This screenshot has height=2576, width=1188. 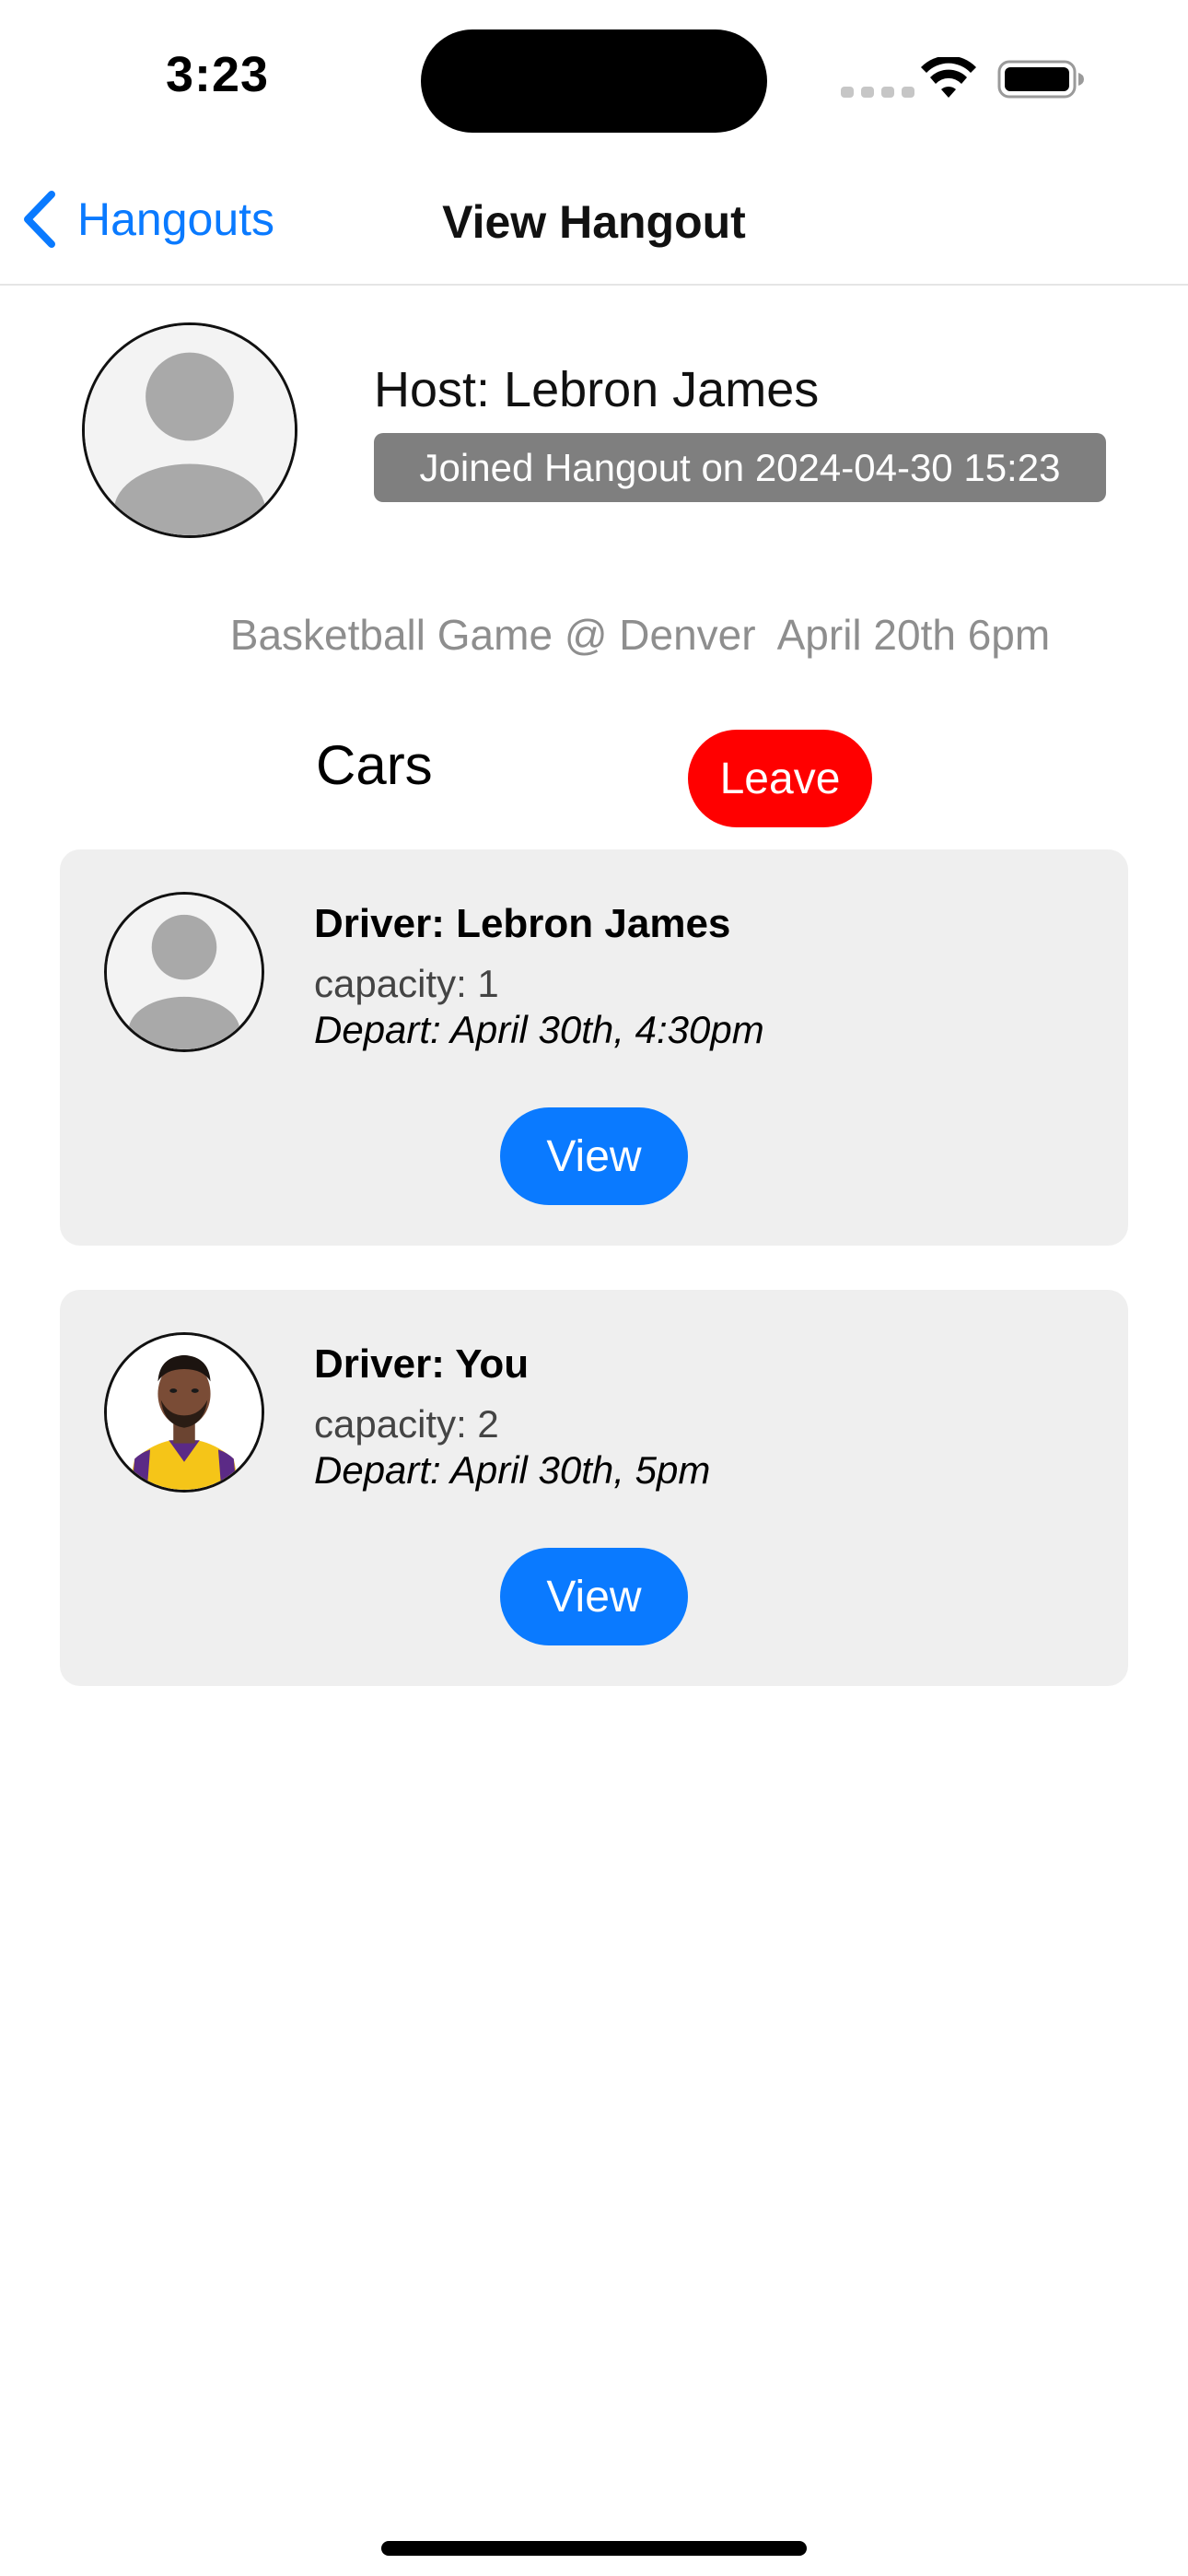 What do you see at coordinates (740, 467) in the screenshot?
I see `joined-badge: Joined Hangout on 2024-04-30 15:23` at bounding box center [740, 467].